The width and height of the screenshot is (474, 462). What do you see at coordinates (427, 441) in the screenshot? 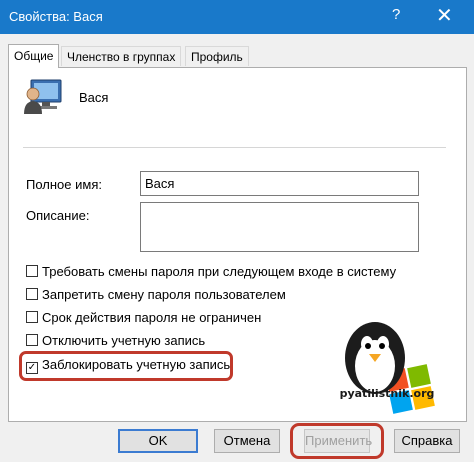
I see `help-button: Справка` at bounding box center [427, 441].